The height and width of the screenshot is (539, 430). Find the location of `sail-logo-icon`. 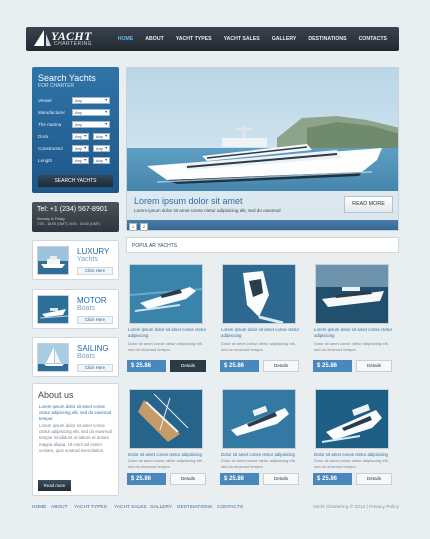

sail-logo-icon is located at coordinates (42, 38).